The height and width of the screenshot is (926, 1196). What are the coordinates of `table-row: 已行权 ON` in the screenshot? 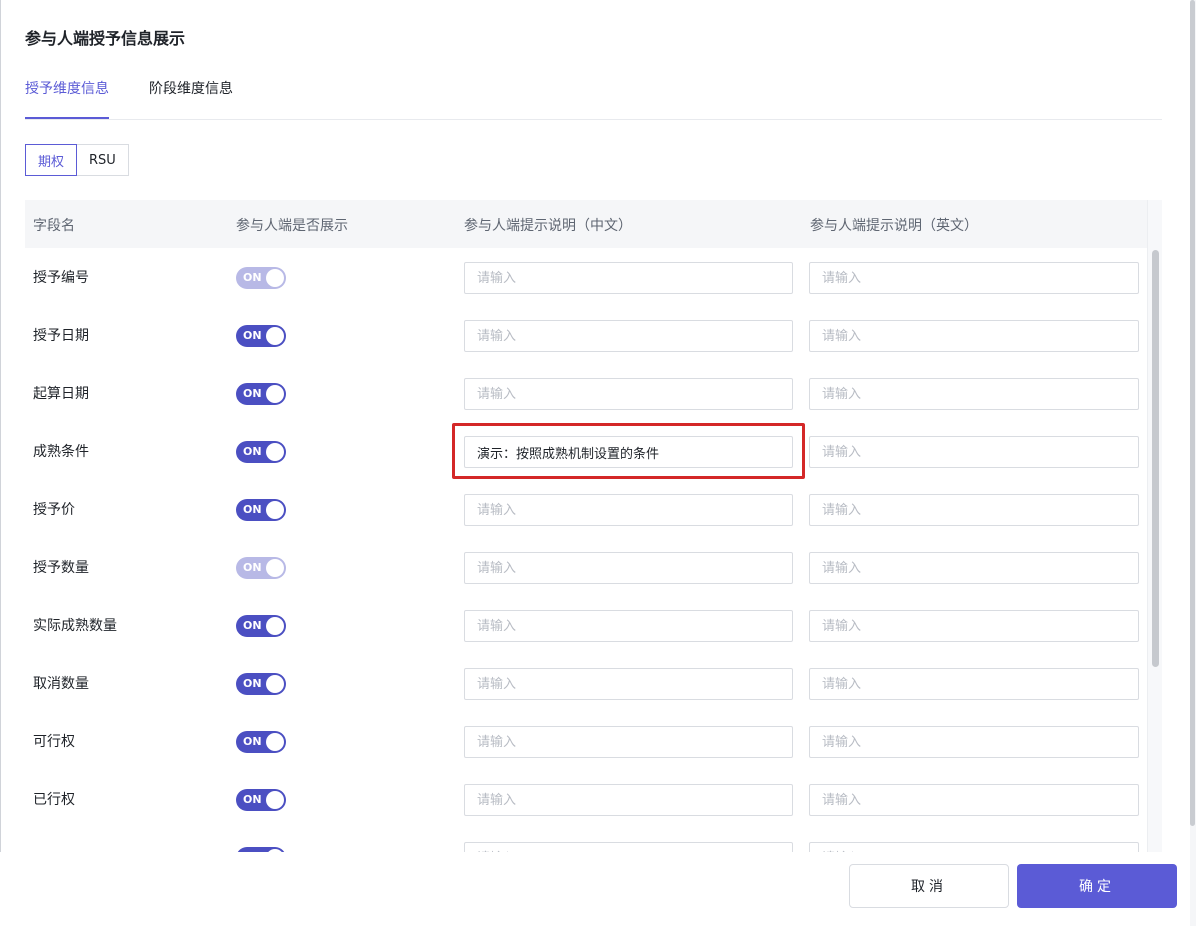 It's located at (586, 799).